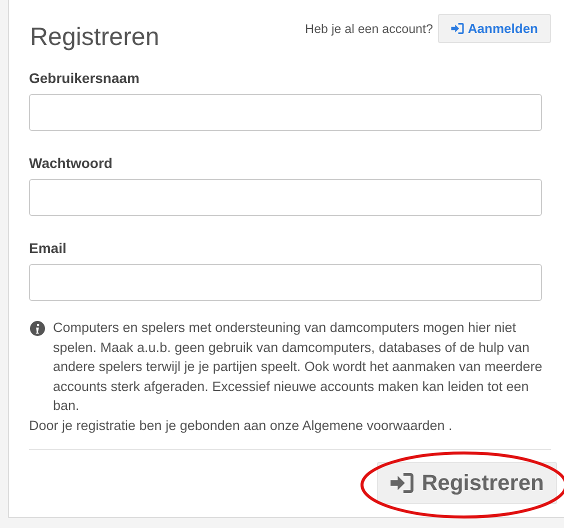  What do you see at coordinates (95, 37) in the screenshot?
I see `page-title: Registreren` at bounding box center [95, 37].